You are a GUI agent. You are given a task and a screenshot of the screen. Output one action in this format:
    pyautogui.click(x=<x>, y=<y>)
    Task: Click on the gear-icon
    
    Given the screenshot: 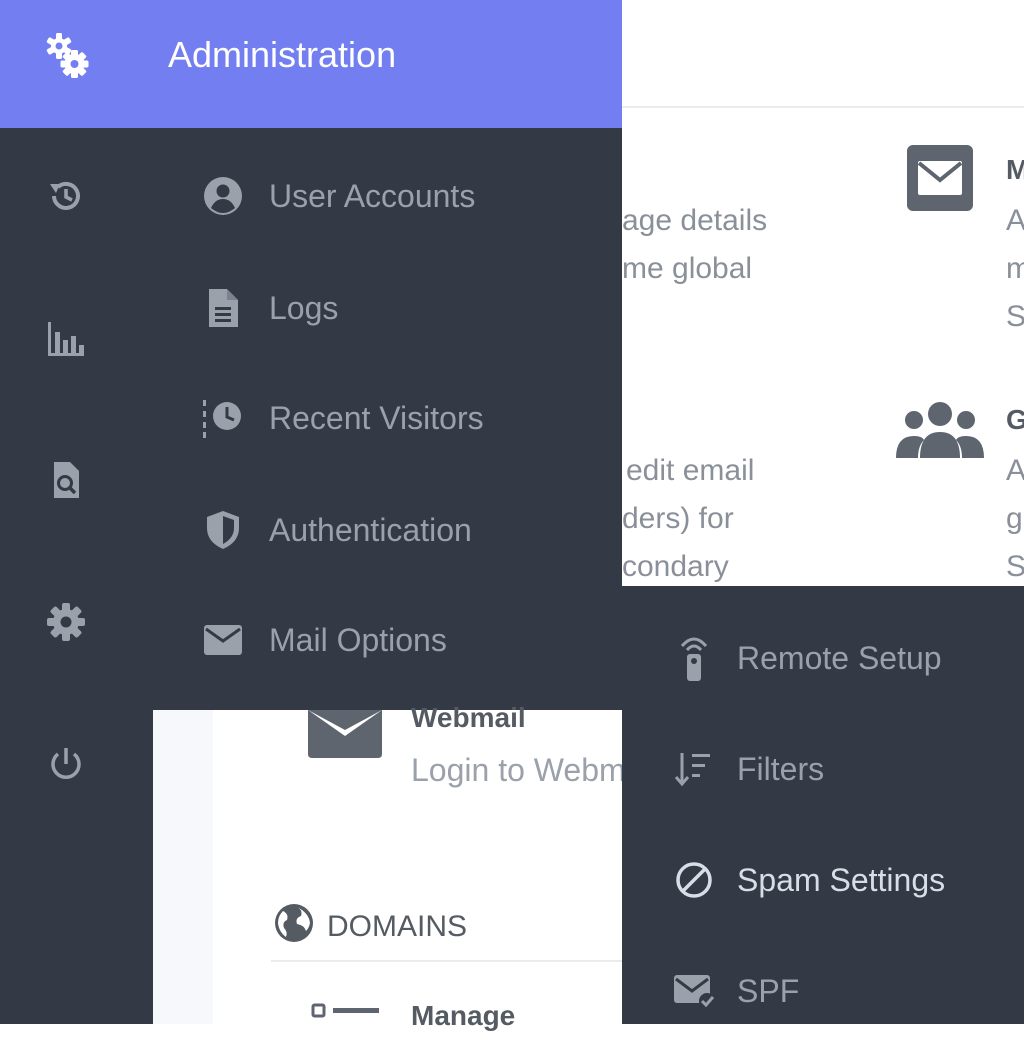 What is the action you would take?
    pyautogui.click(x=66, y=622)
    